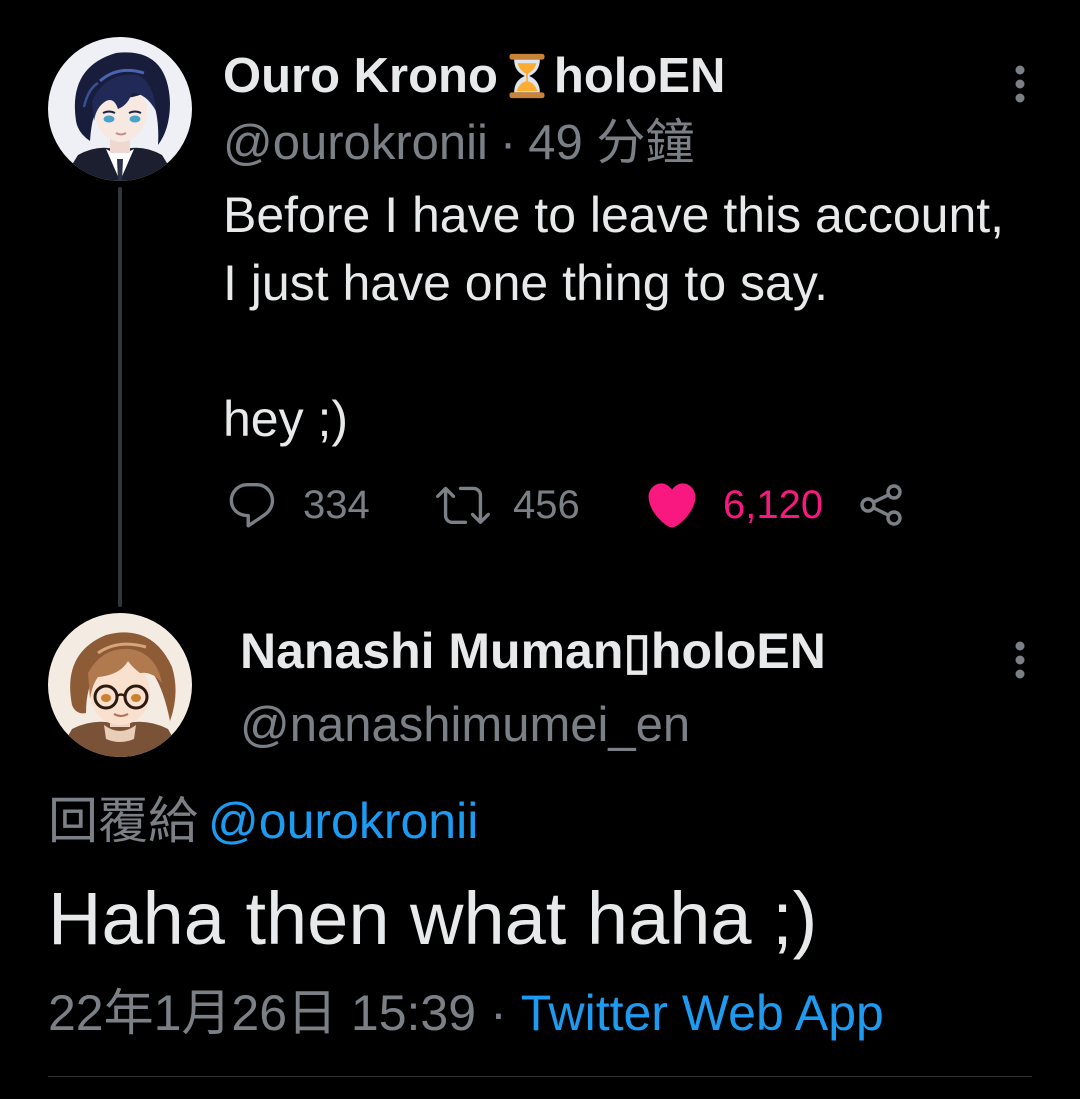 Image resolution: width=1080 pixels, height=1099 pixels. What do you see at coordinates (613, 419) in the screenshot?
I see `tweet-paragraph: hey ;)` at bounding box center [613, 419].